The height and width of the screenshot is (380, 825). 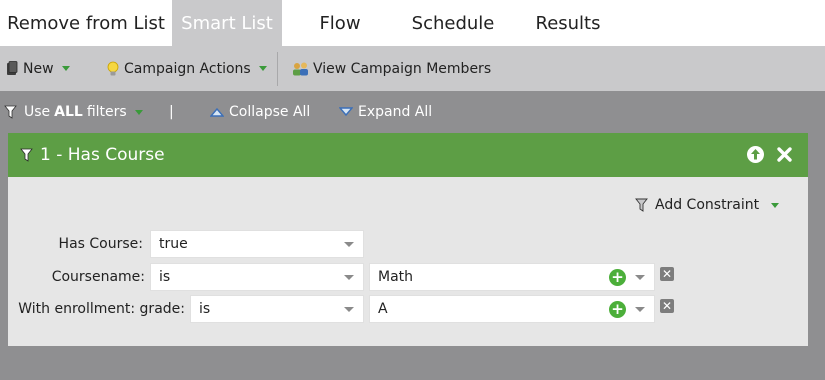 I want to click on filter-logic-button: Use ALL filters, so click(x=73, y=112).